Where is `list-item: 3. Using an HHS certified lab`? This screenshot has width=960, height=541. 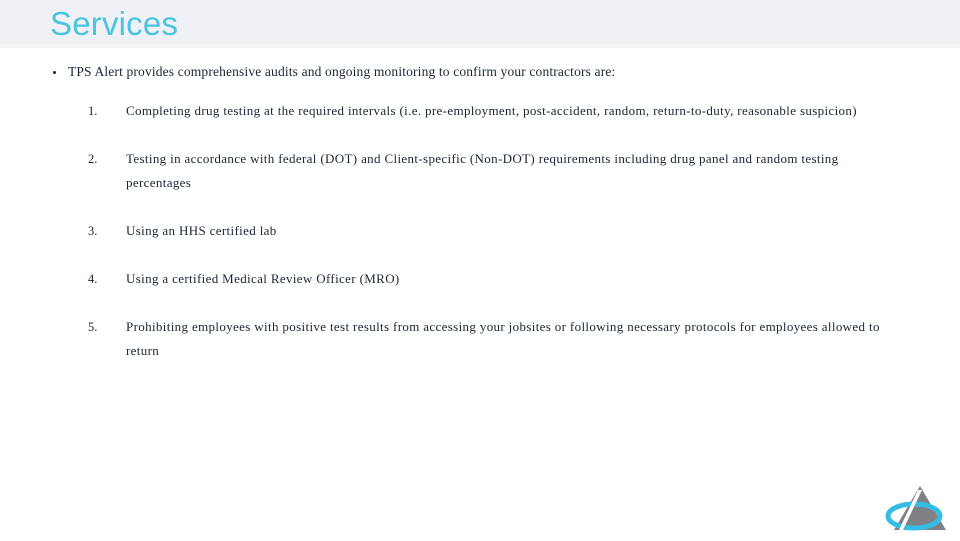 list-item: 3. Using an HHS certified lab is located at coordinates (480, 231).